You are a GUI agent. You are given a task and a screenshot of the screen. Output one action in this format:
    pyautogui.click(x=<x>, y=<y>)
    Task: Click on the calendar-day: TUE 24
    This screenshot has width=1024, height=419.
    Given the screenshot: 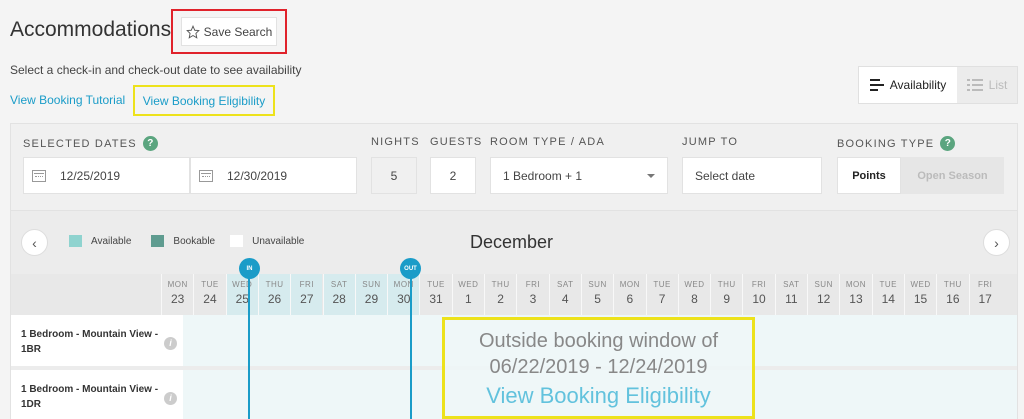 What is the action you would take?
    pyautogui.click(x=209, y=294)
    